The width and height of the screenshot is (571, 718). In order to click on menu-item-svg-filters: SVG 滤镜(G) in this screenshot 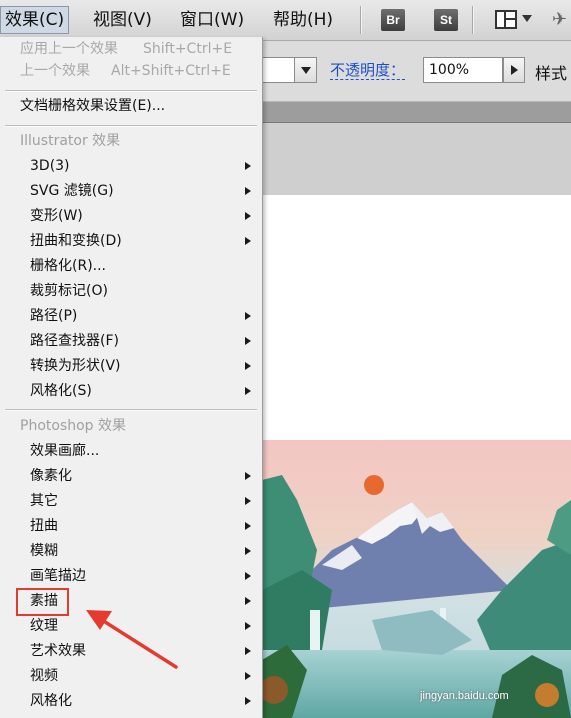, I will do `click(131, 191)`.